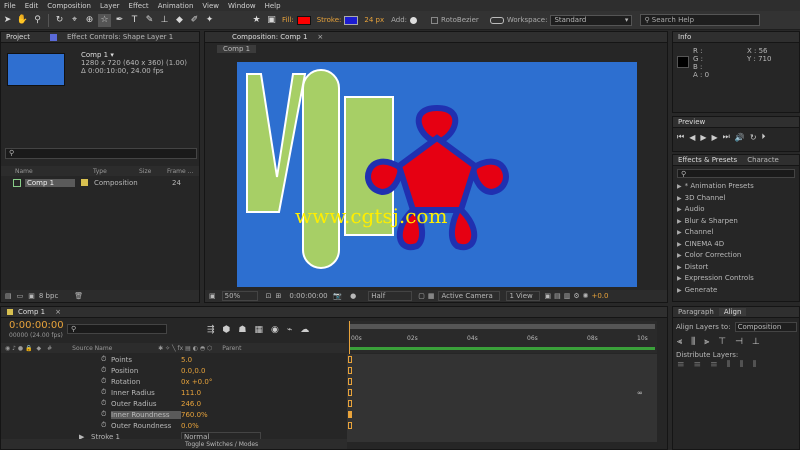 The image size is (800, 450). Describe the element at coordinates (193, 371) in the screenshot. I see `property-value: 0.0,0.0` at that location.